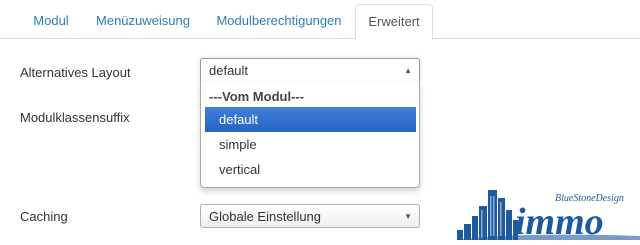 Image resolution: width=640 pixels, height=245 pixels. What do you see at coordinates (310, 119) in the screenshot?
I see `option-default: default` at bounding box center [310, 119].